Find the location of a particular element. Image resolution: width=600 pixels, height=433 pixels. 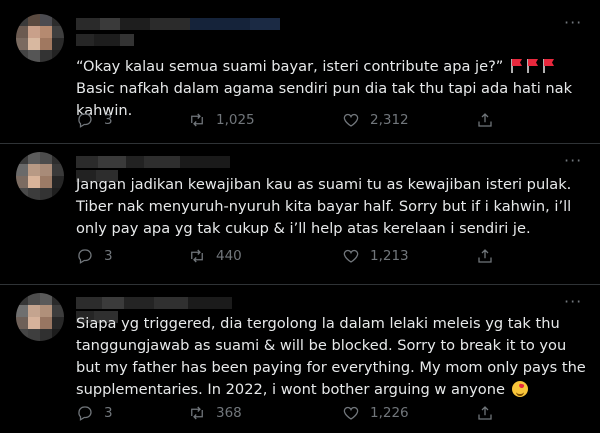

retweet-button: 440 is located at coordinates (215, 256).